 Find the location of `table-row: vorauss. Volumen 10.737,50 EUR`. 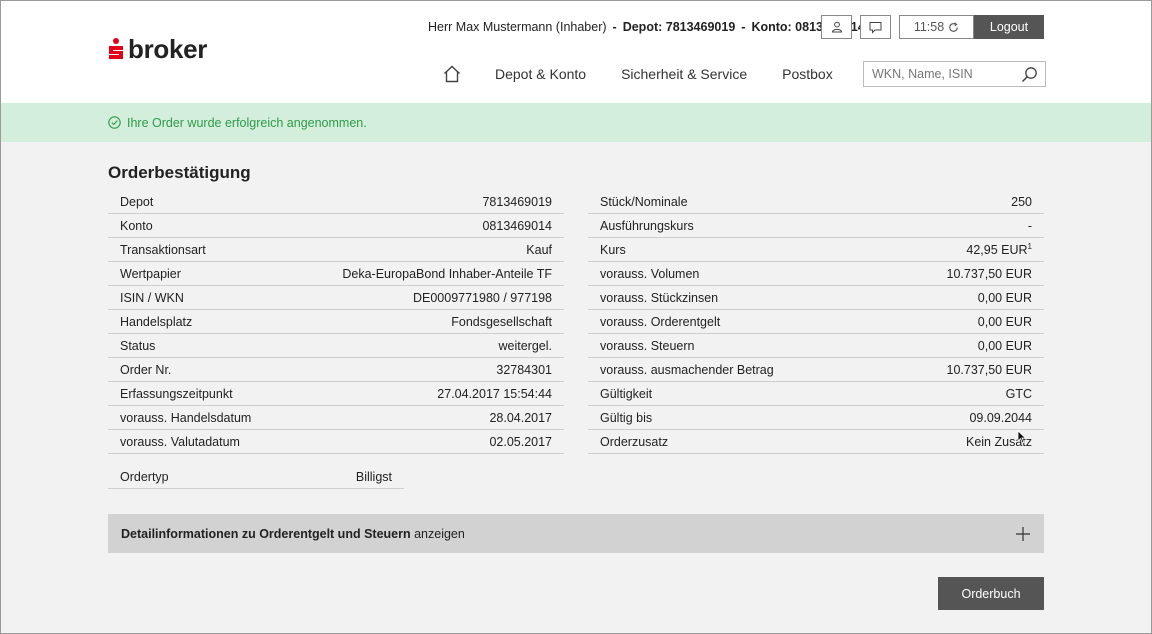

table-row: vorauss. Volumen 10.737,50 EUR is located at coordinates (816, 274).